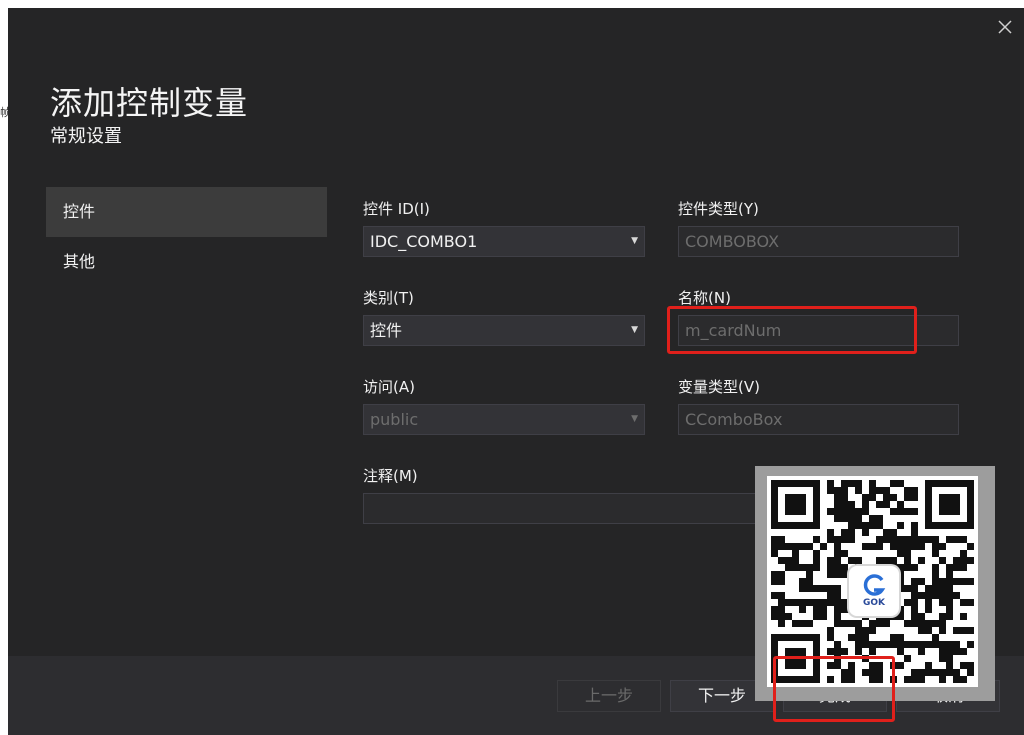 Image resolution: width=1024 pixels, height=735 pixels. I want to click on access-select: public ▼, so click(504, 419).